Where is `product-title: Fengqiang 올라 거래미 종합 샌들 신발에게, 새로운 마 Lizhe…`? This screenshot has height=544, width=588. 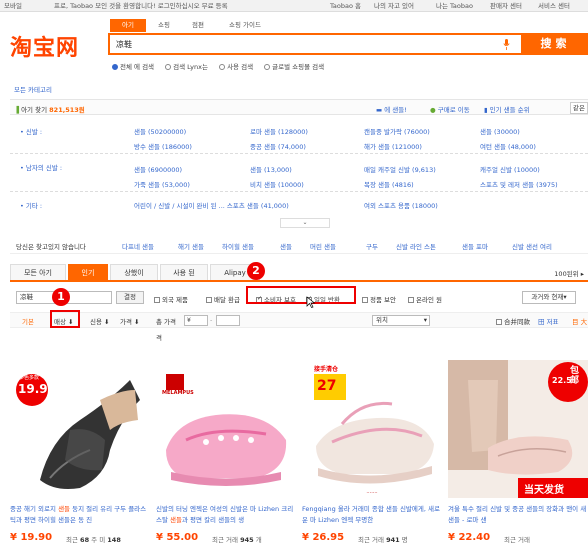
product-title: Fengqiang 올라 거래미 종합 샌들 신발에게, 새로운 마 Lizhe… is located at coordinates (372, 515).